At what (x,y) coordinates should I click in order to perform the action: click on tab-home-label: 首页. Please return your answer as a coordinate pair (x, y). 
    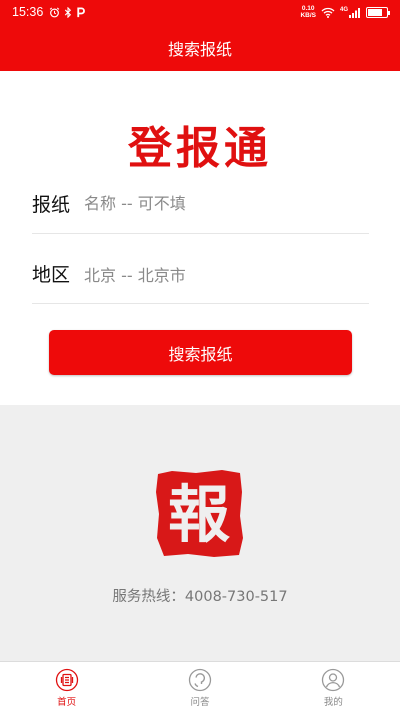
    Looking at the image, I should click on (67, 702).